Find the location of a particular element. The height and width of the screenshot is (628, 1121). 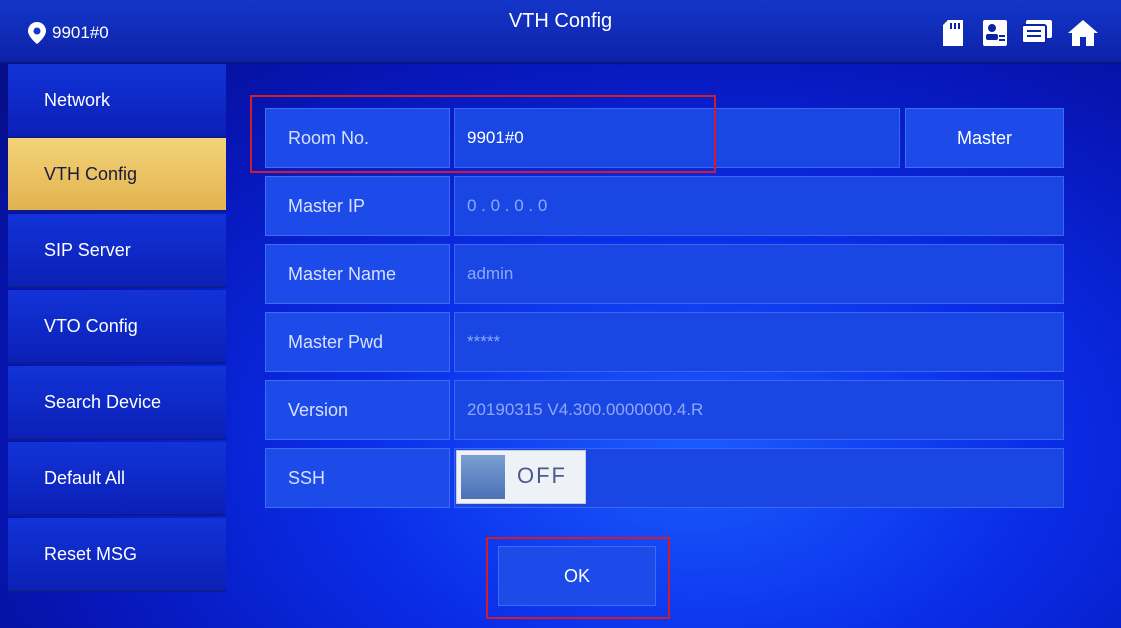

master-pwd-label: Master Pwd is located at coordinates (357, 342).